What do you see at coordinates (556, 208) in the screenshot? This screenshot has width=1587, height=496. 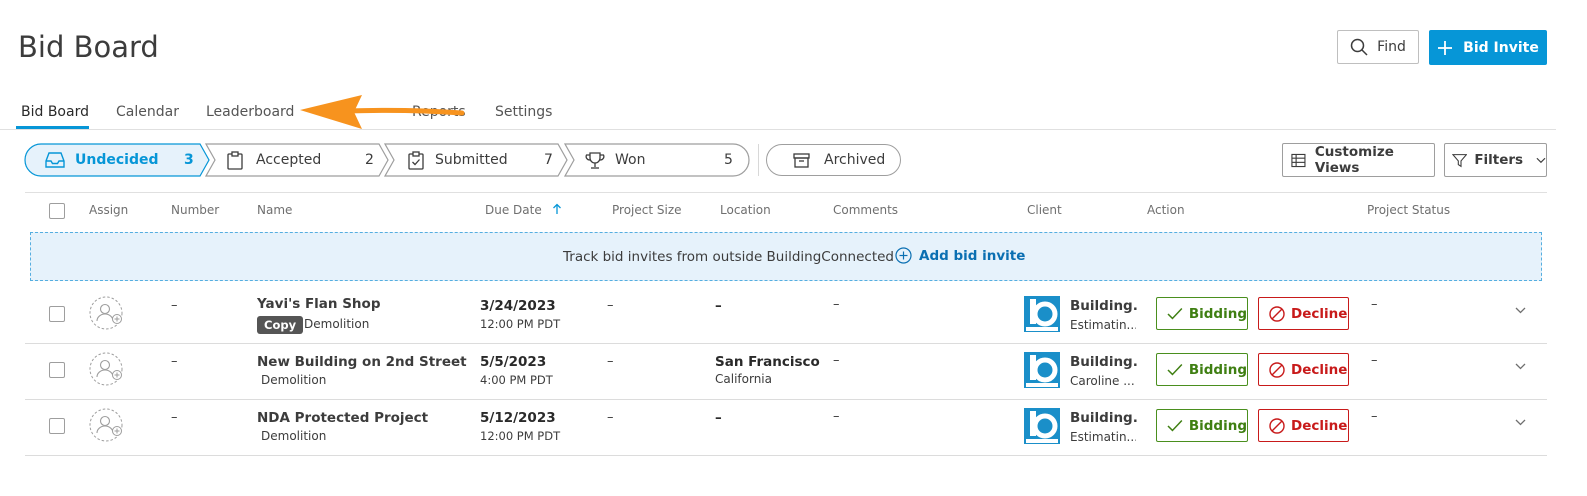 I see `sort-ascending-icon` at bounding box center [556, 208].